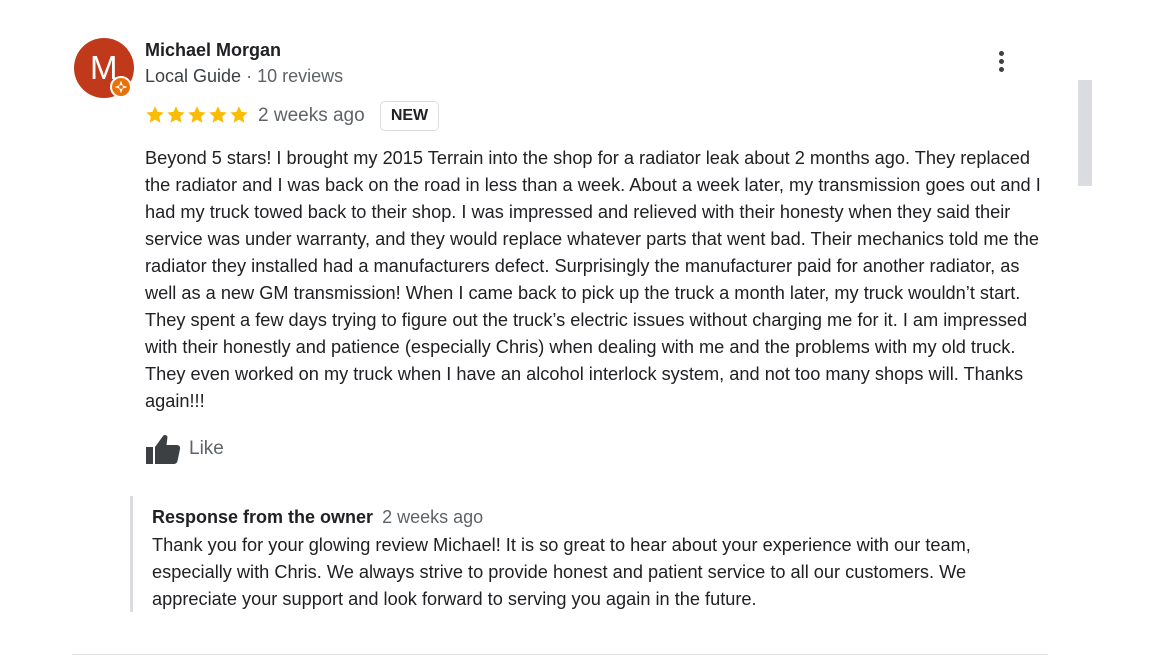 This screenshot has width=1163, height=661. I want to click on local-guide-icon, so click(121, 87).